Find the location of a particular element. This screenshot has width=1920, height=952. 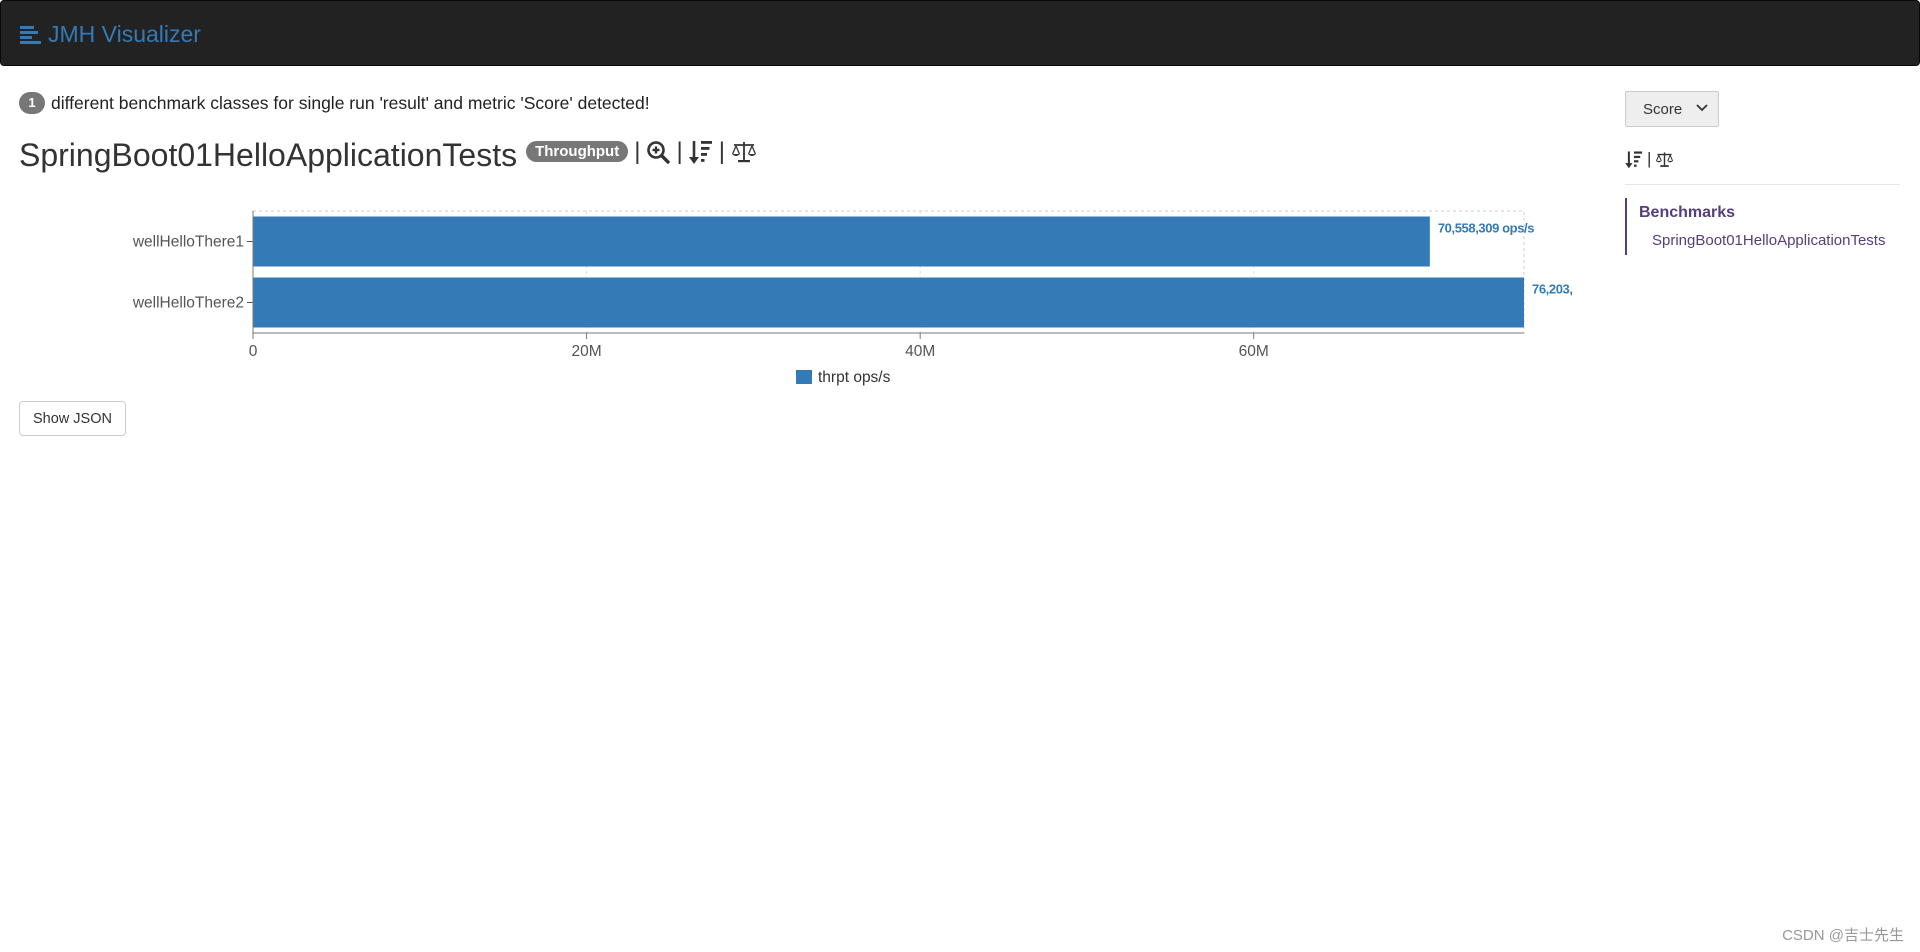

benchmark-class-title: SpringBoot01HelloApplicationTests is located at coordinates (268, 155).